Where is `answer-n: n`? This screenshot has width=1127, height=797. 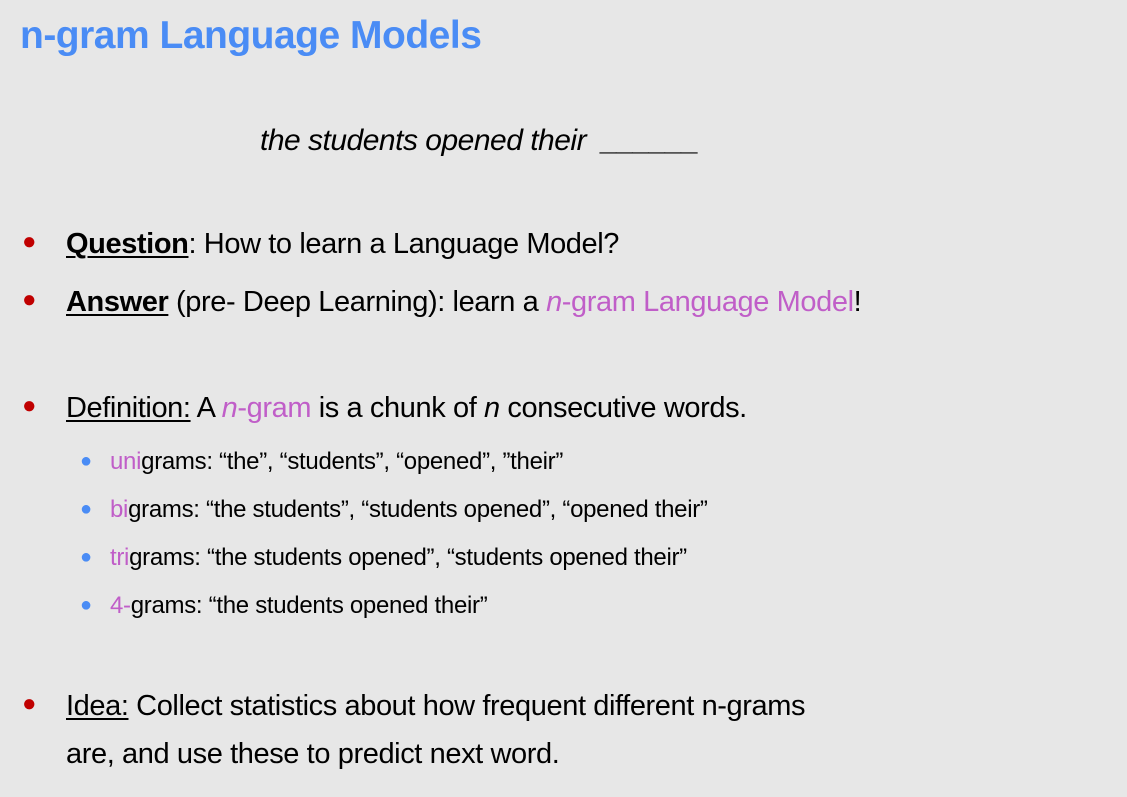
answer-n: n is located at coordinates (554, 302).